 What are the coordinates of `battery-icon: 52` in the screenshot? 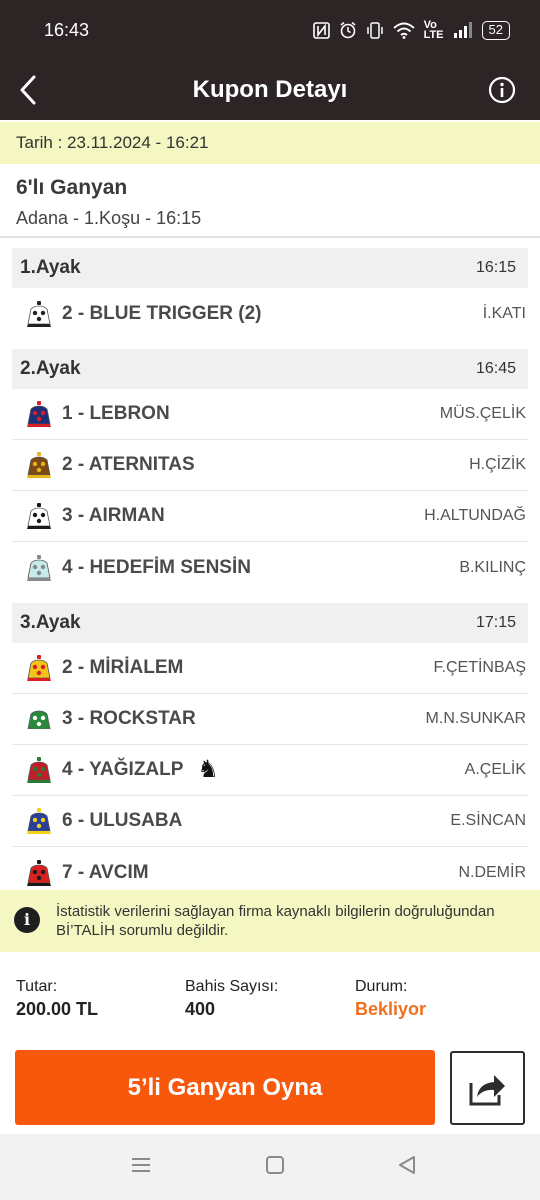 It's located at (495, 30).